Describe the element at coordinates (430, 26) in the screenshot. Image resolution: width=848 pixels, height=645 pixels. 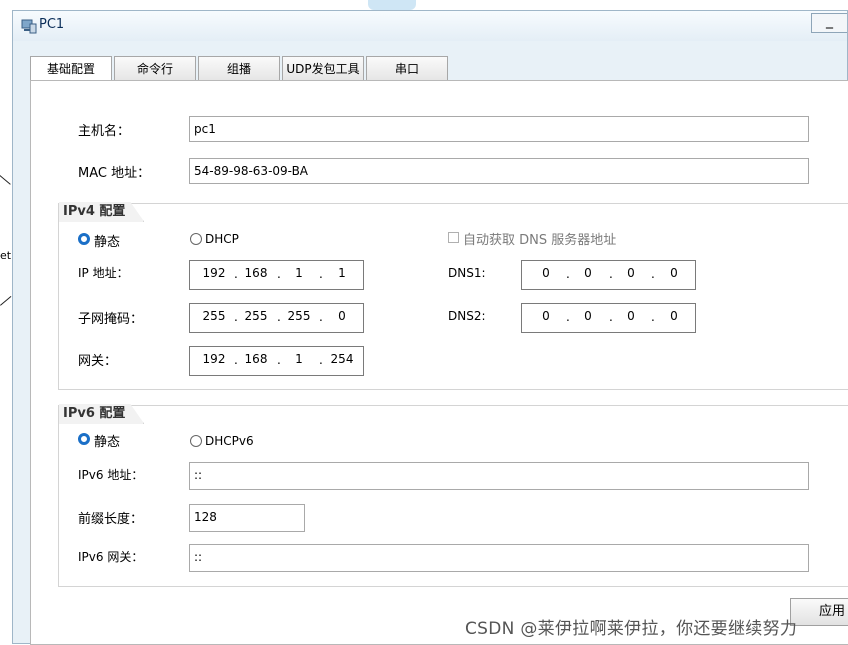
I see `title-bar: PC1 _` at that location.